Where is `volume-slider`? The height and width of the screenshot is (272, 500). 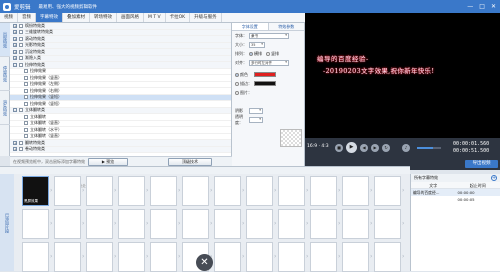 volume-slider is located at coordinates (429, 148).